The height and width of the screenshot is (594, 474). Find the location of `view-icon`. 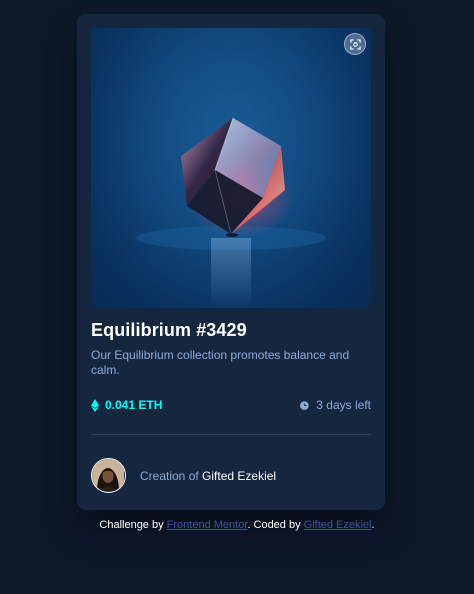

view-icon is located at coordinates (355, 44).